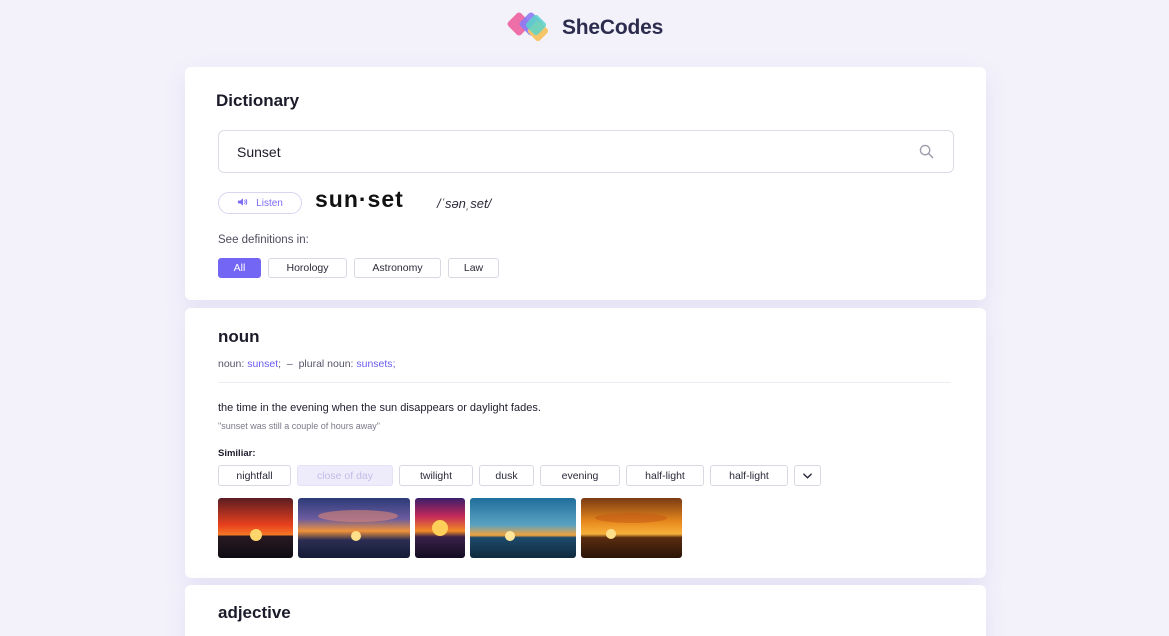  Describe the element at coordinates (254, 612) in the screenshot. I see `part-of-speech-title: adjective` at that location.